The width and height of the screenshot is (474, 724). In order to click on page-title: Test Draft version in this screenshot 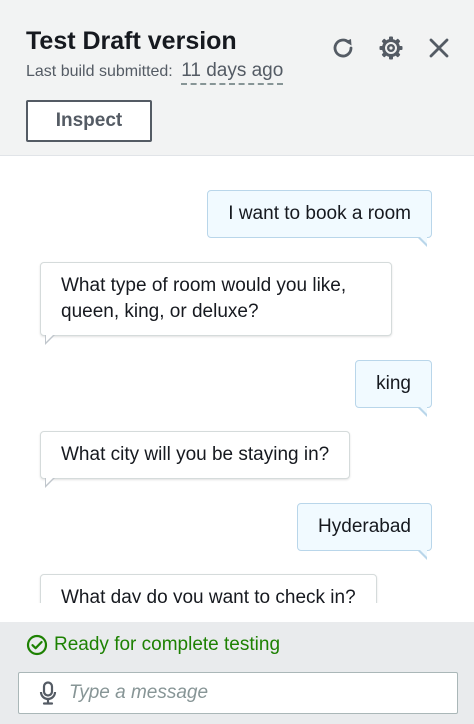, I will do `click(131, 41)`.